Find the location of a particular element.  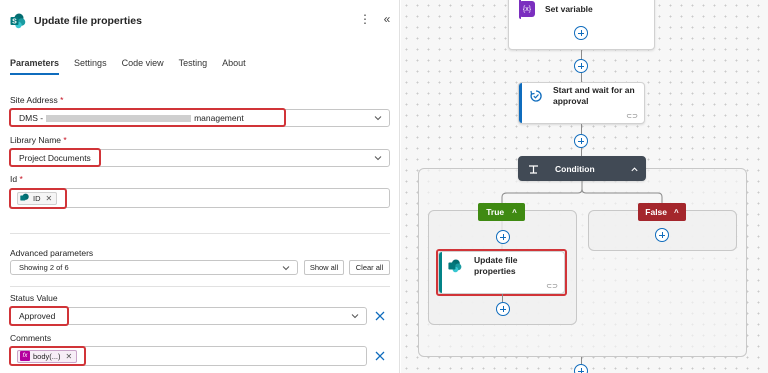

site-address-dropdown: DMS - management is located at coordinates (200, 118).